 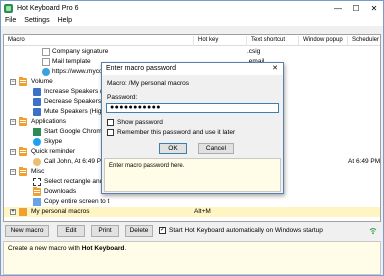 What do you see at coordinates (103, 248) in the screenshot?
I see `info-app-name: Hot Keyboard` at bounding box center [103, 248].